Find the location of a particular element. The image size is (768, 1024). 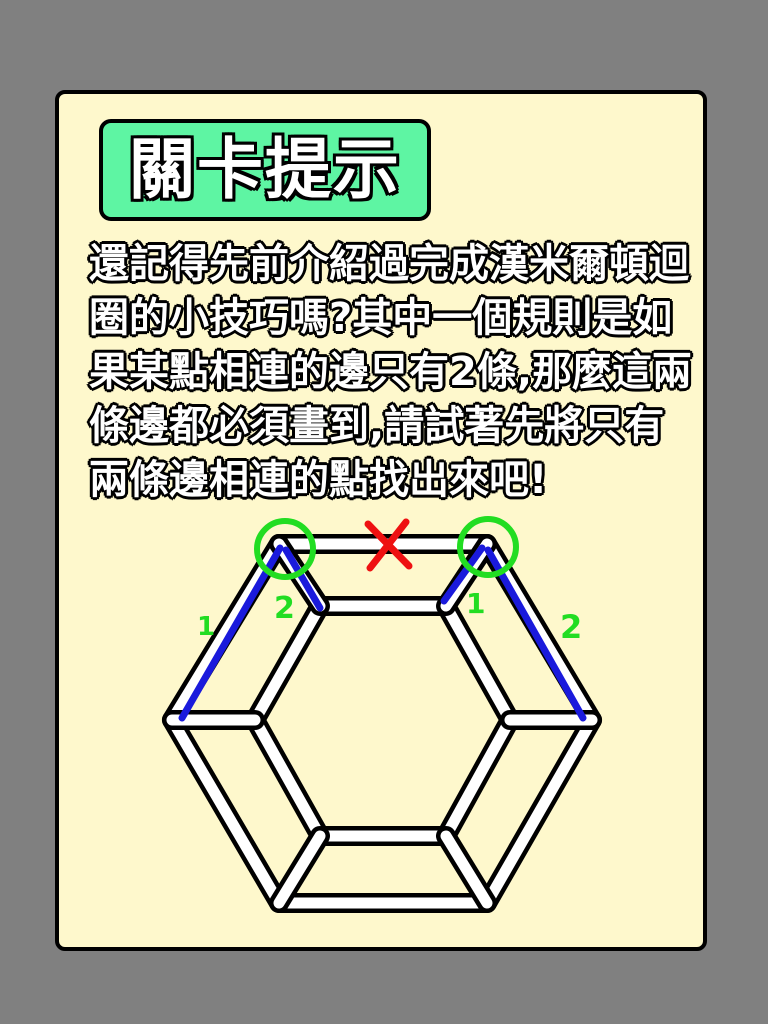

page-title: 關卡提示 is located at coordinates (264, 169).